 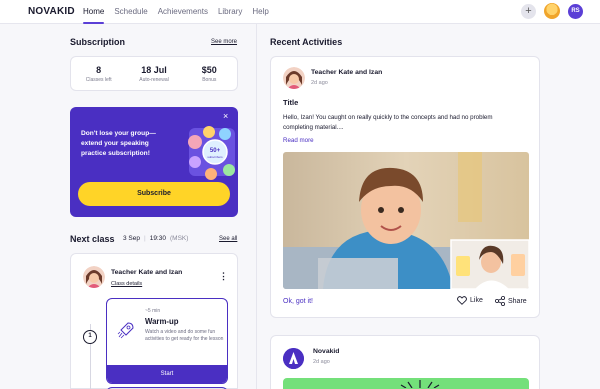 What do you see at coordinates (154, 70) in the screenshot?
I see `stat-value: 18 Jul` at bounding box center [154, 70].